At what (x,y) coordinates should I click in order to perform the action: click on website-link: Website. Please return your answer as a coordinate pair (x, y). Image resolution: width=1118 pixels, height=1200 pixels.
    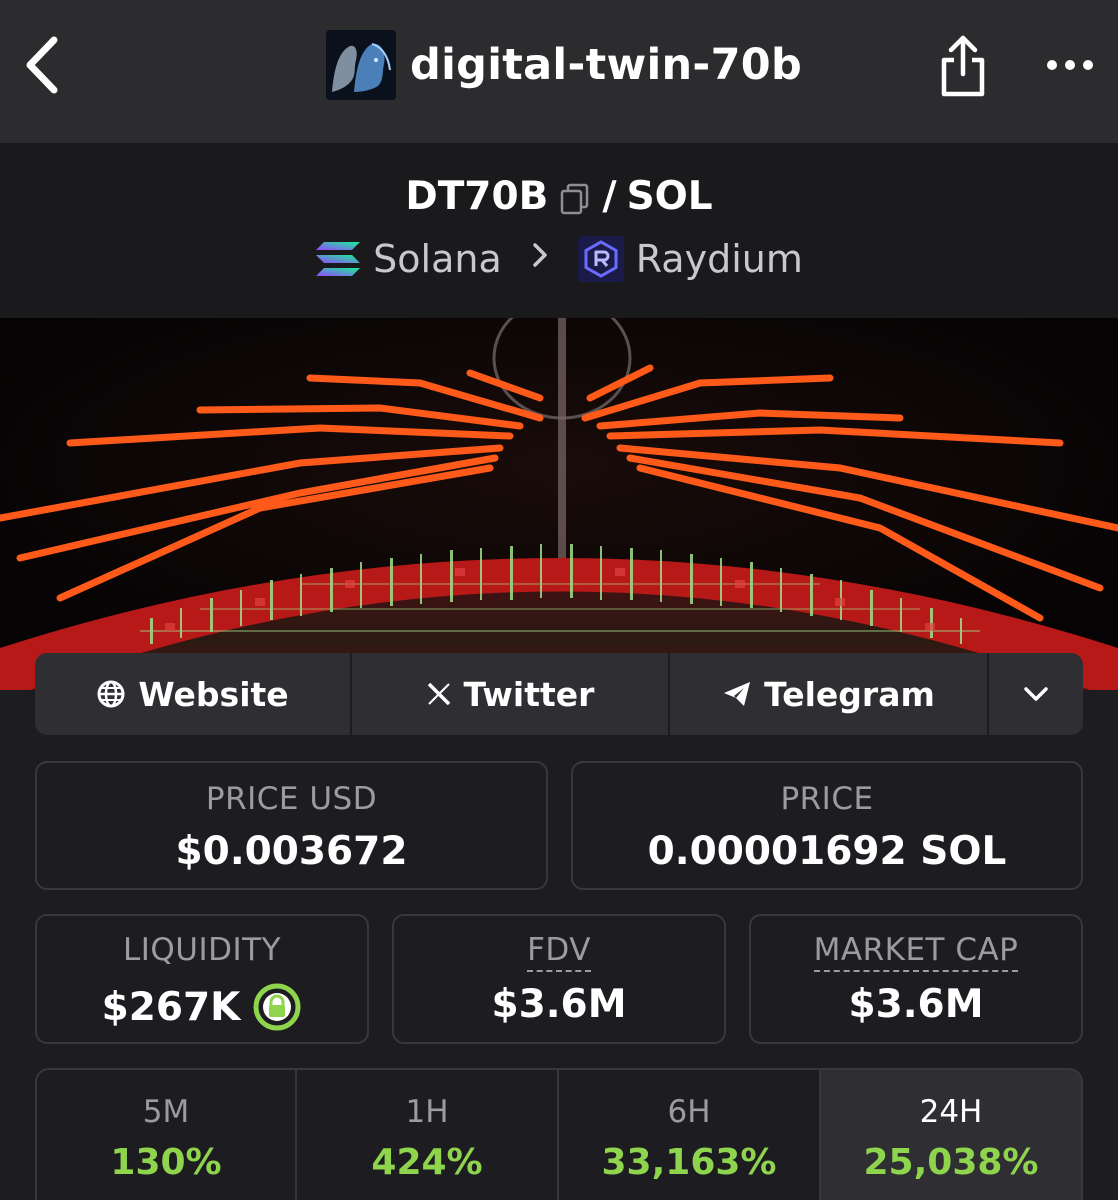
    Looking at the image, I should click on (193, 694).